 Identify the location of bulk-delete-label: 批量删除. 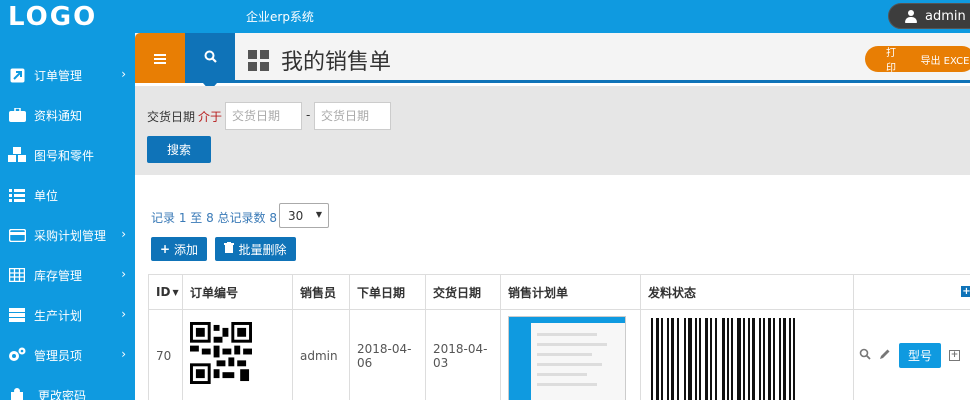
(262, 249).